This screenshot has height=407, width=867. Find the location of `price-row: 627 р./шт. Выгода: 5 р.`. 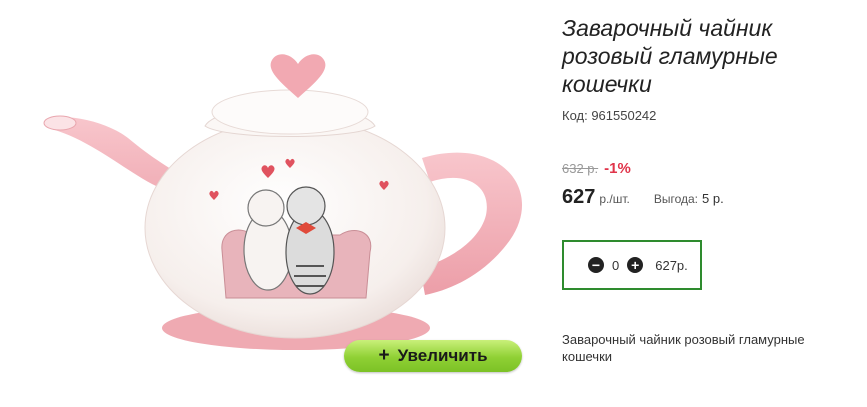

price-row: 627 р./шт. Выгода: 5 р. is located at coordinates (643, 197).